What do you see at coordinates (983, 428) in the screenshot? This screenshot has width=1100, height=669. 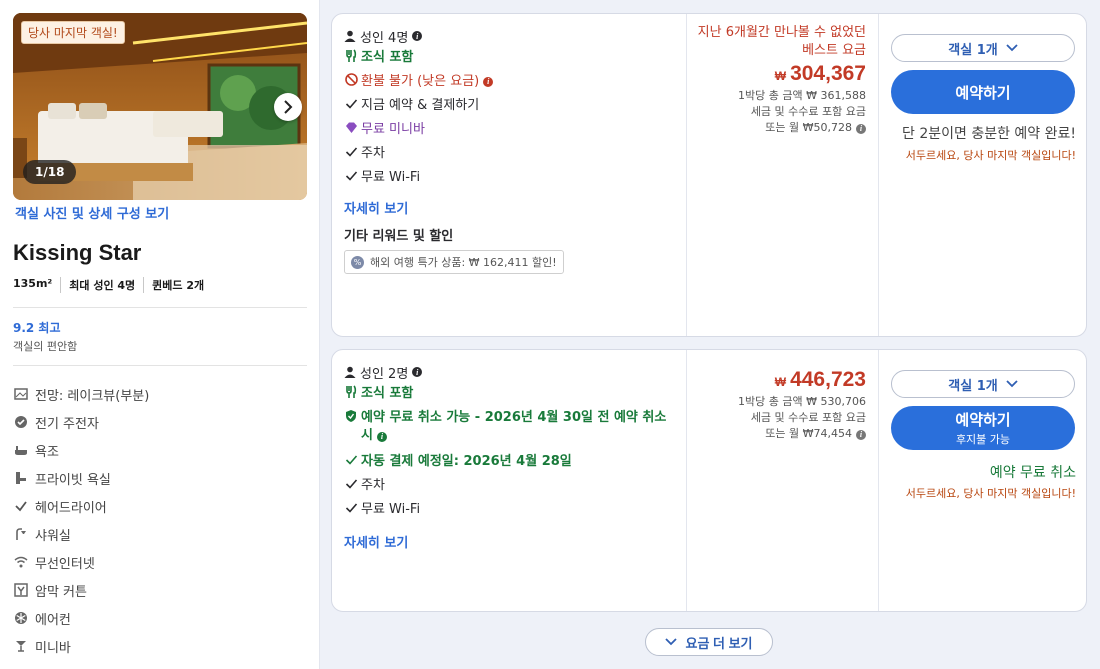 I see `book-button: 예약하기 후지불 가능` at bounding box center [983, 428].